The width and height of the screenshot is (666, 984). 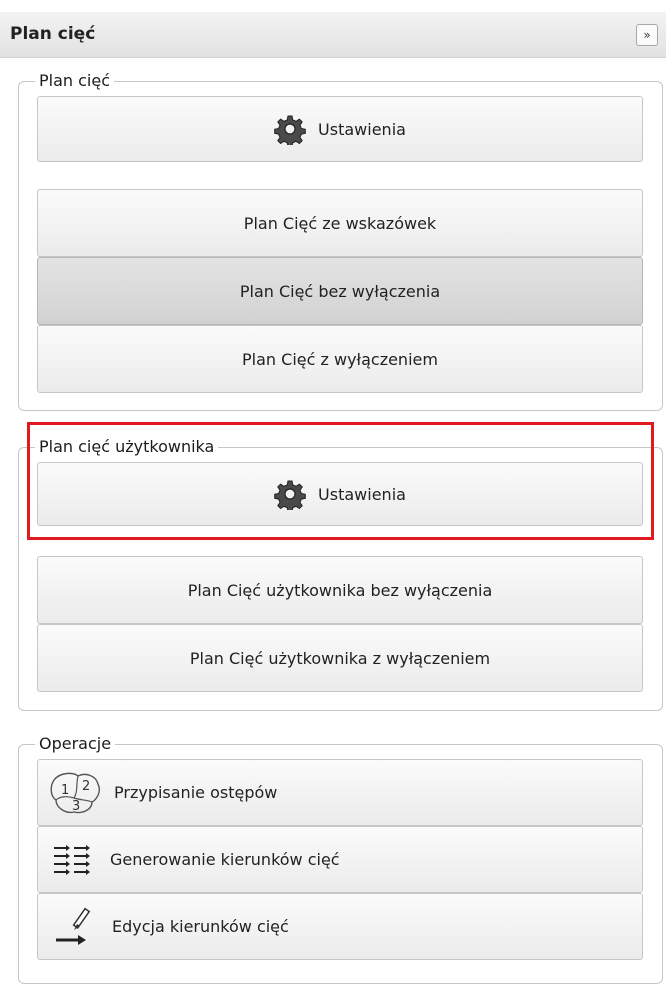 I want to click on generowanie-kierunkow-button: Generowanie kierunków cięć, so click(x=340, y=859).